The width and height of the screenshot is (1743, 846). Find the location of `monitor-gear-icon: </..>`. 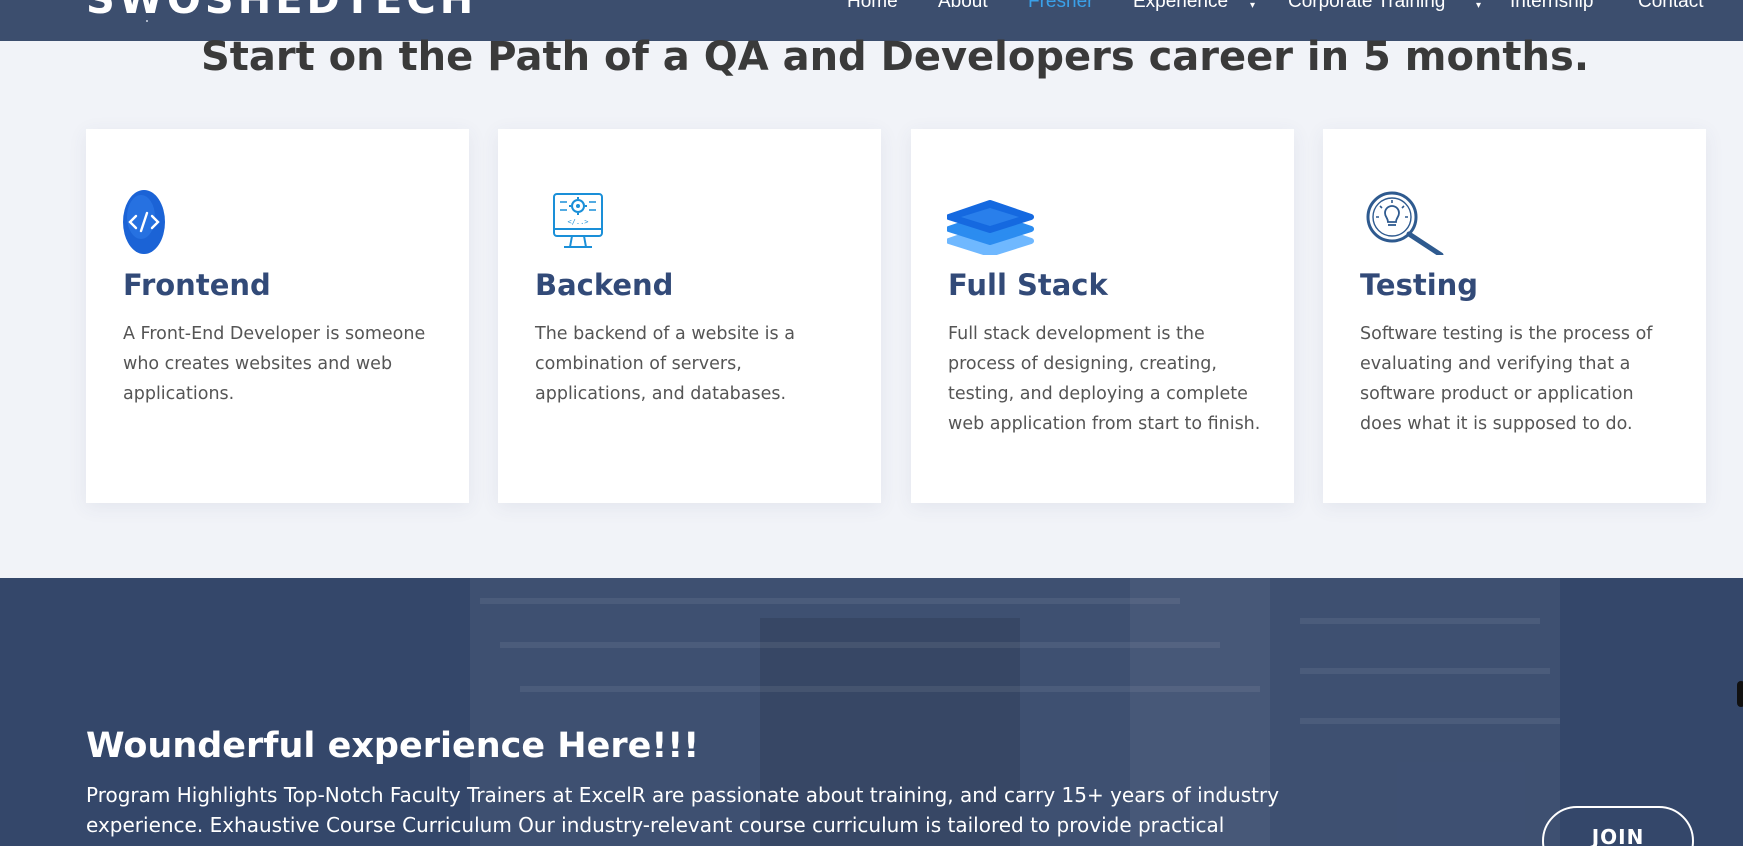

monitor-gear-icon: </..> is located at coordinates (579, 222).